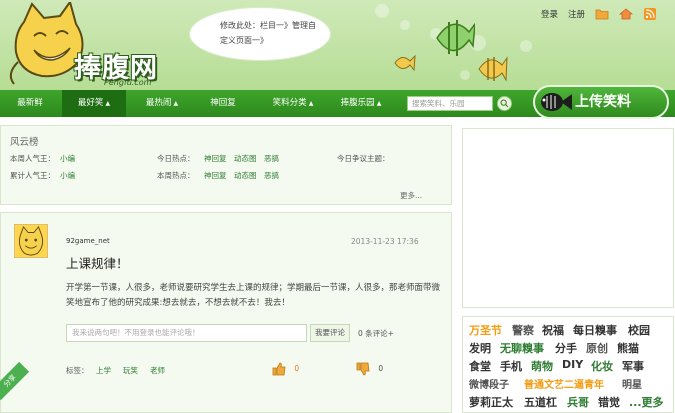 The width and height of the screenshot is (675, 413). What do you see at coordinates (633, 366) in the screenshot?
I see `hot-tag: 军事` at bounding box center [633, 366].